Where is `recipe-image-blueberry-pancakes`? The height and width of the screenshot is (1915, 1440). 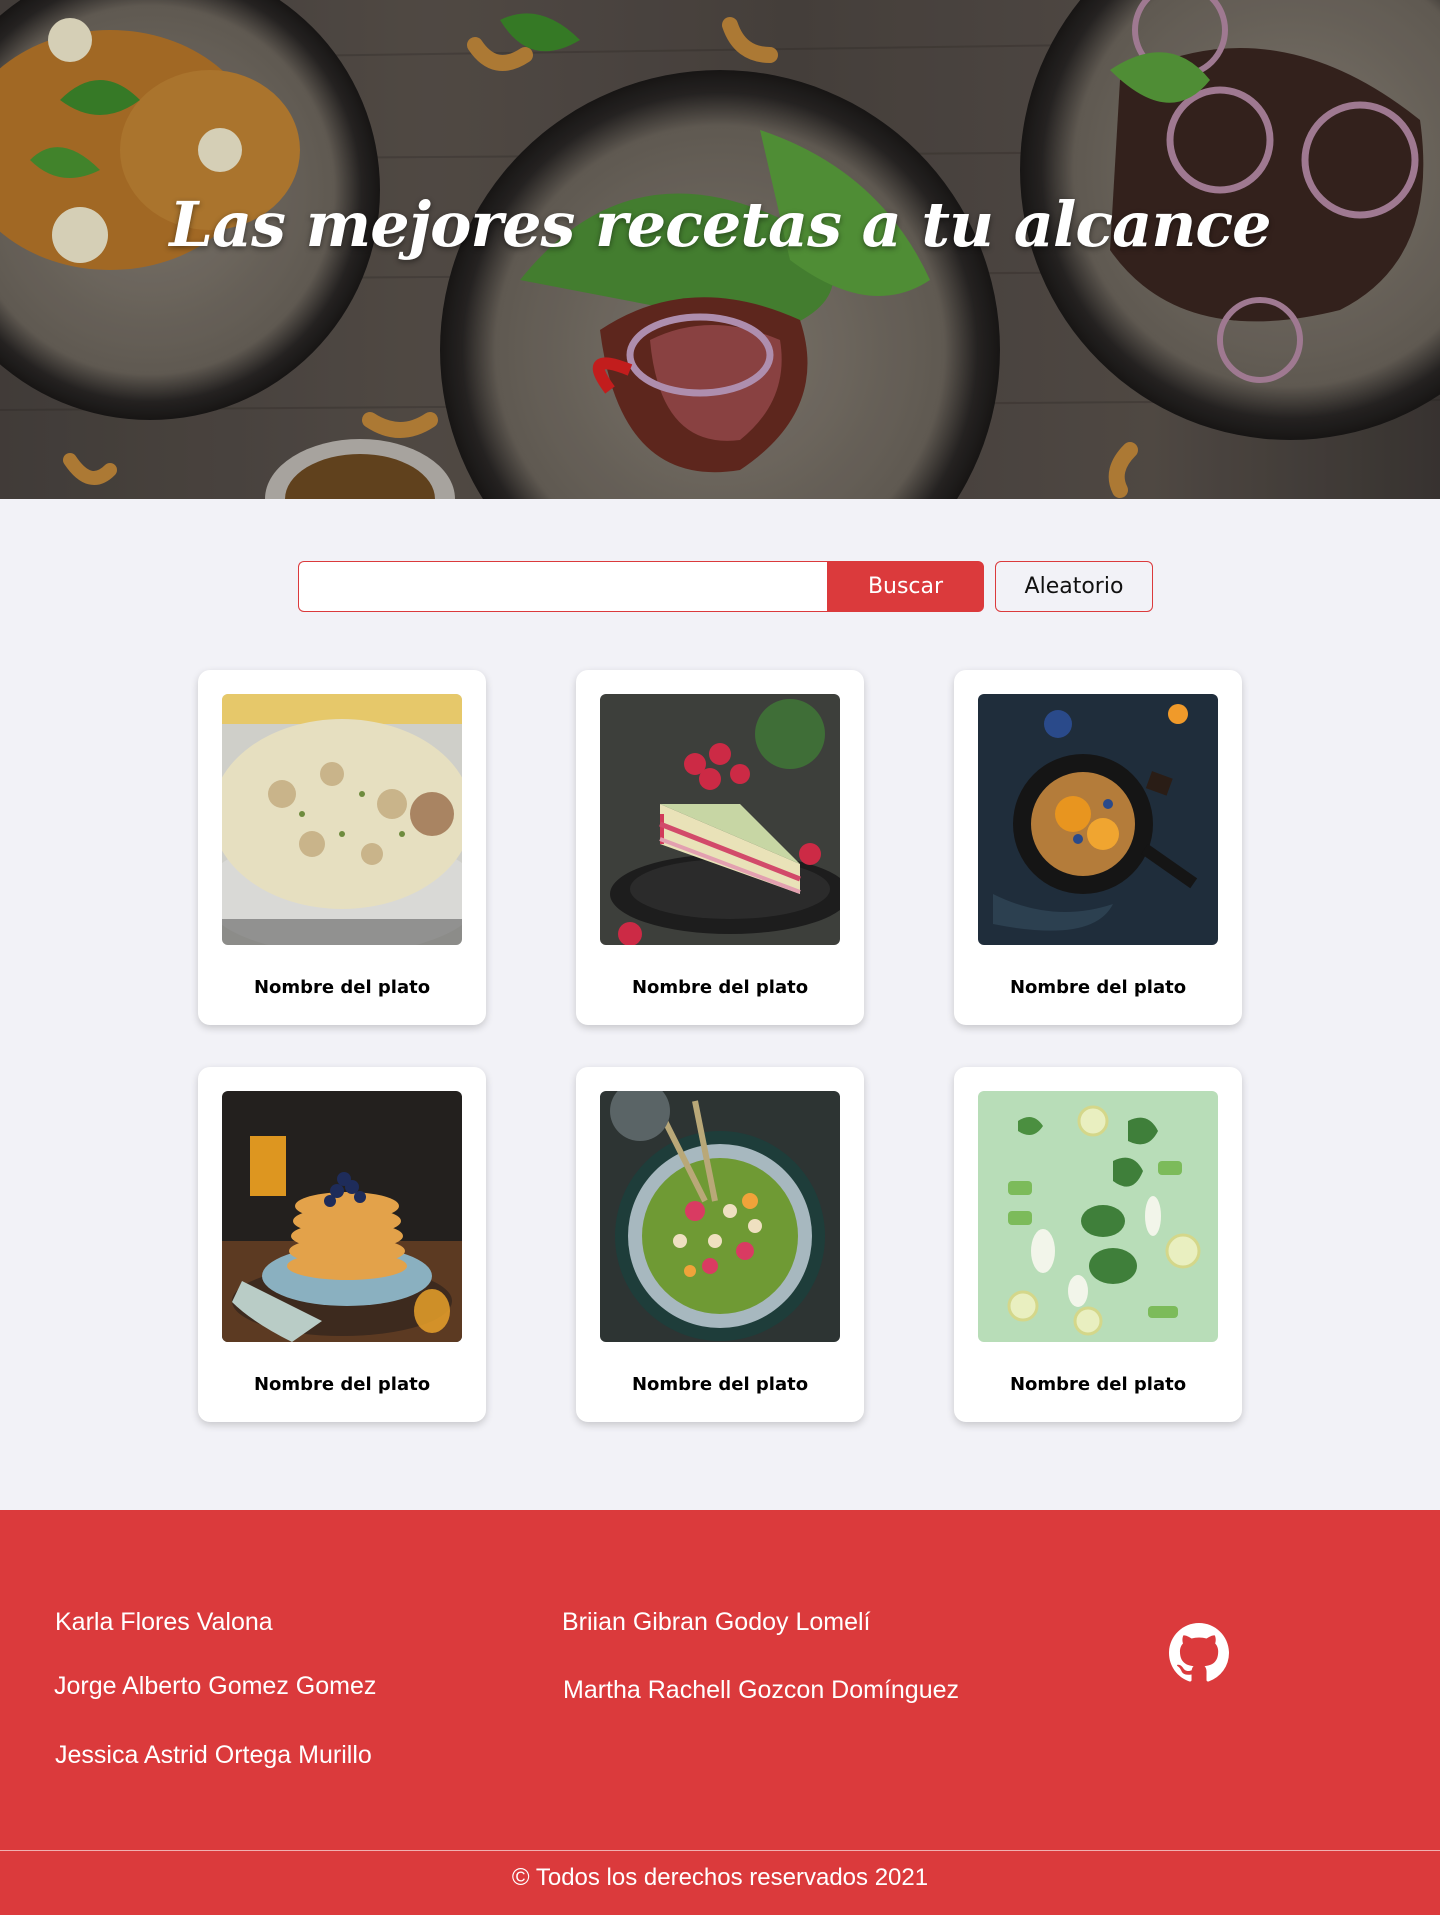 recipe-image-blueberry-pancakes is located at coordinates (342, 1216).